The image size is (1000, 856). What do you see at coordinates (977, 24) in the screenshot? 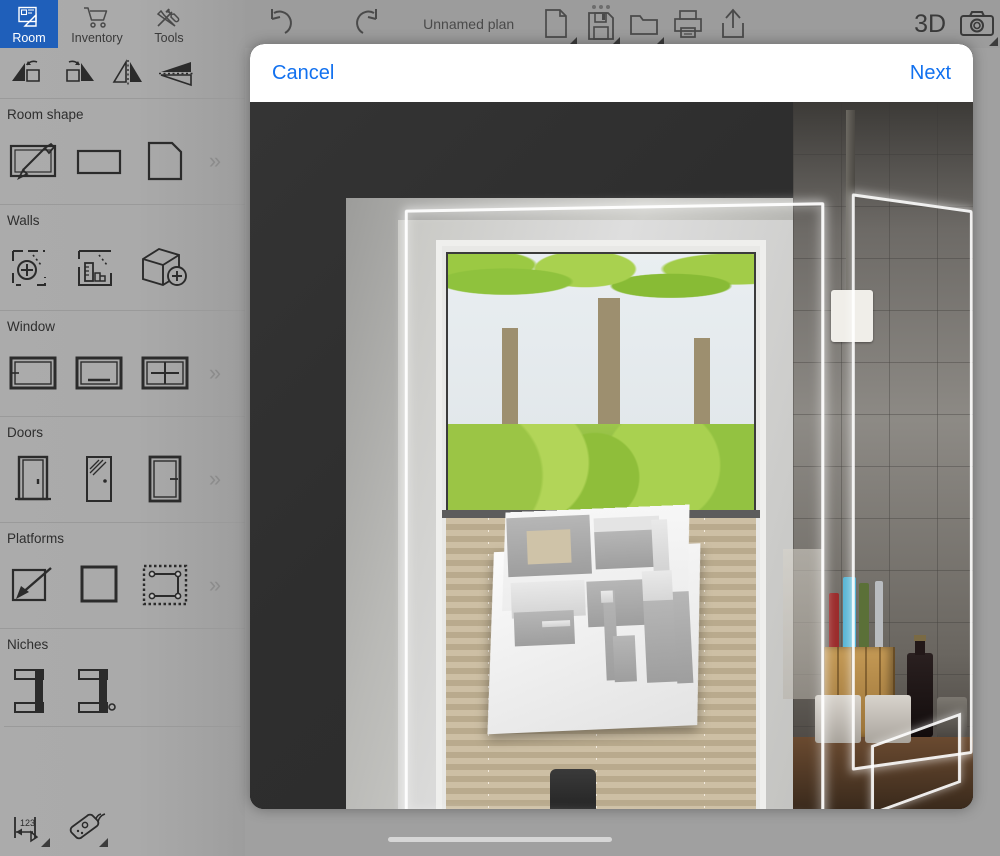
I see `camera-icon` at bounding box center [977, 24].